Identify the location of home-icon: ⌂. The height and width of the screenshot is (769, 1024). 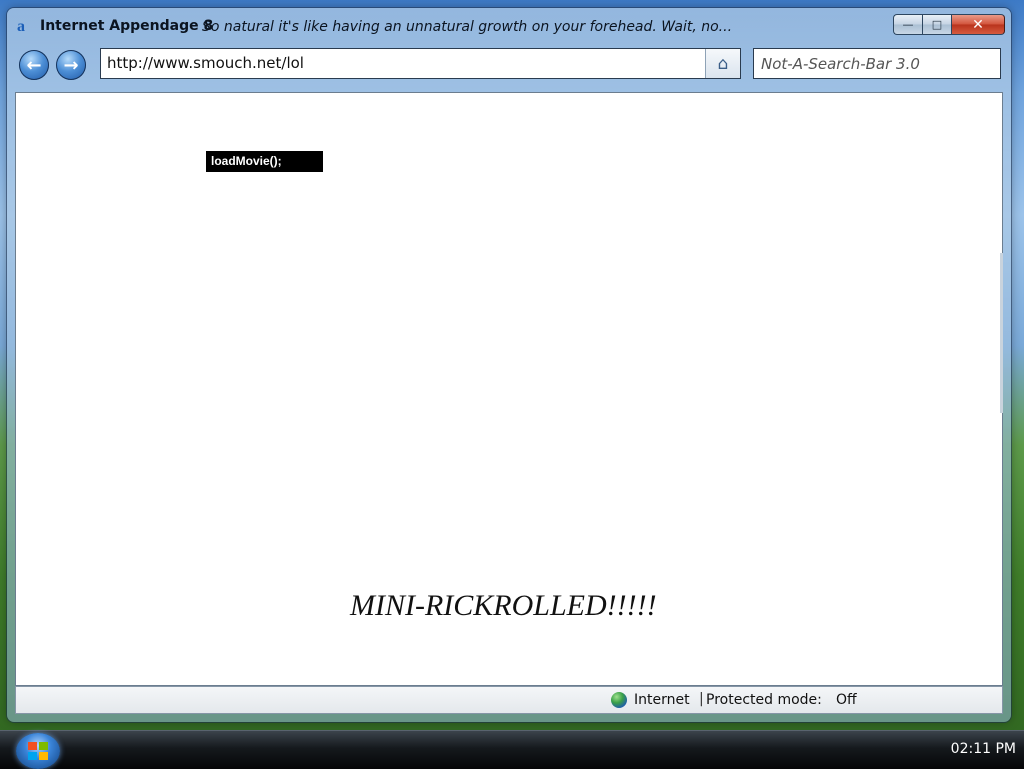
(723, 63).